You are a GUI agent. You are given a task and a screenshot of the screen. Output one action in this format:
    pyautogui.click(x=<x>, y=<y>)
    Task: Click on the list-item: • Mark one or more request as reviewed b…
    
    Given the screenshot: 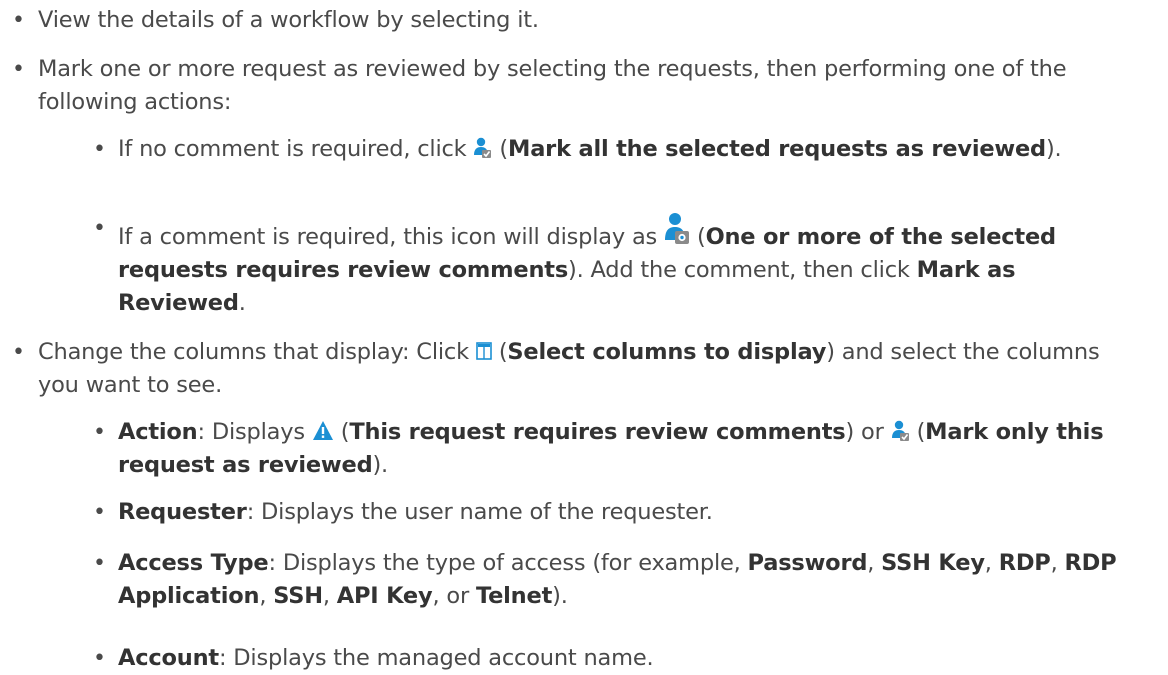 What is the action you would take?
    pyautogui.click(x=575, y=86)
    